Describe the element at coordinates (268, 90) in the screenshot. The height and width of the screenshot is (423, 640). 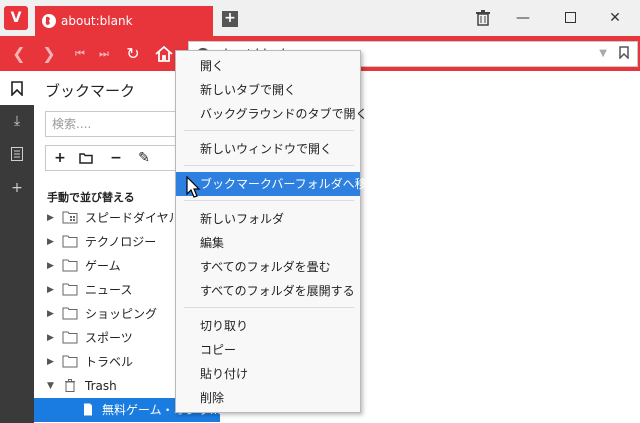
I see `menu-item-open-in-new-tab: 新しいタブで開く` at that location.